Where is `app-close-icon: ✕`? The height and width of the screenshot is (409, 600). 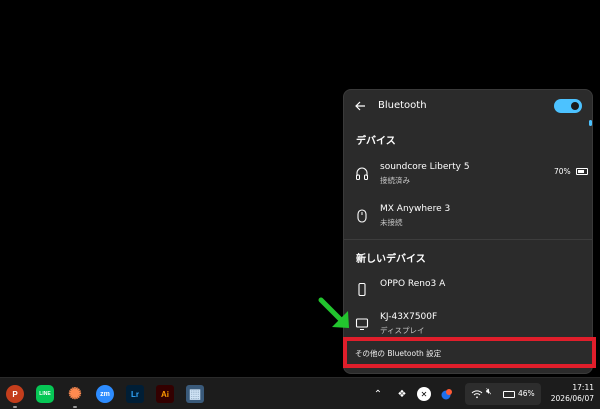
app-close-icon: ✕ is located at coordinates (424, 394).